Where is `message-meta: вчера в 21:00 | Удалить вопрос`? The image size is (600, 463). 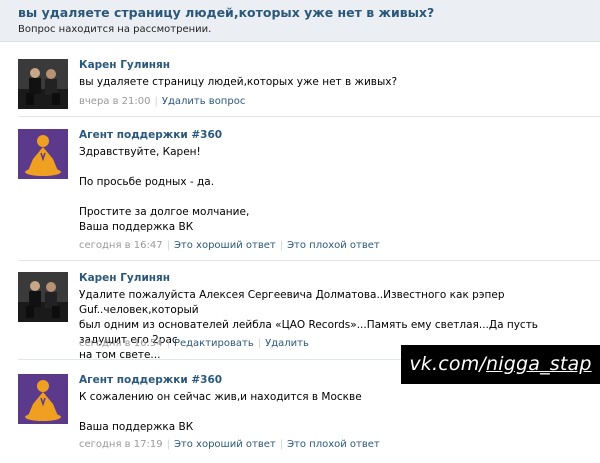
message-meta: вчера в 21:00 | Удалить вопрос is located at coordinates (162, 101).